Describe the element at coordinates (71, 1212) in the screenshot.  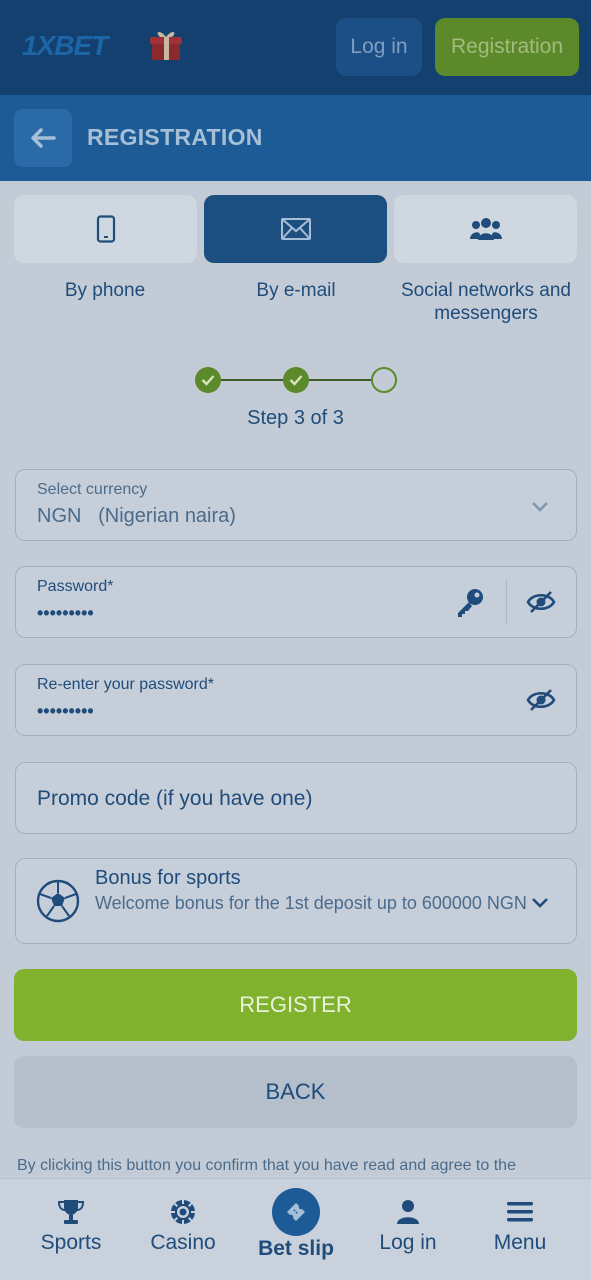
I see `trophy-icon` at that location.